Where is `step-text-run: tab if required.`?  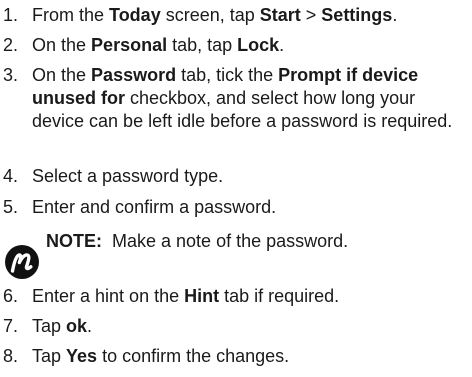
step-text-run: tab if required. is located at coordinates (279, 296).